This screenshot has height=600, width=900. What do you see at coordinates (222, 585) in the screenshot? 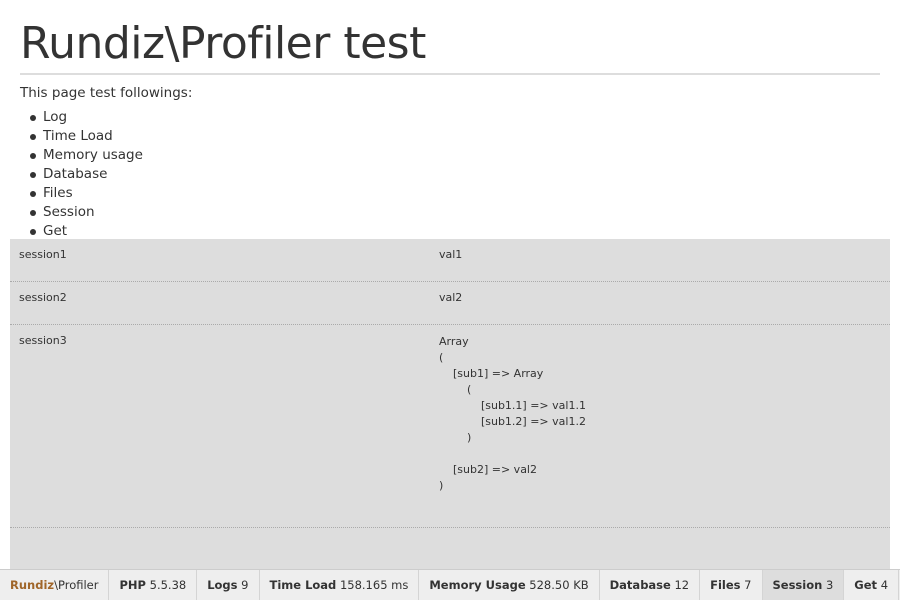
I see `tab-label: Logs` at bounding box center [222, 585].